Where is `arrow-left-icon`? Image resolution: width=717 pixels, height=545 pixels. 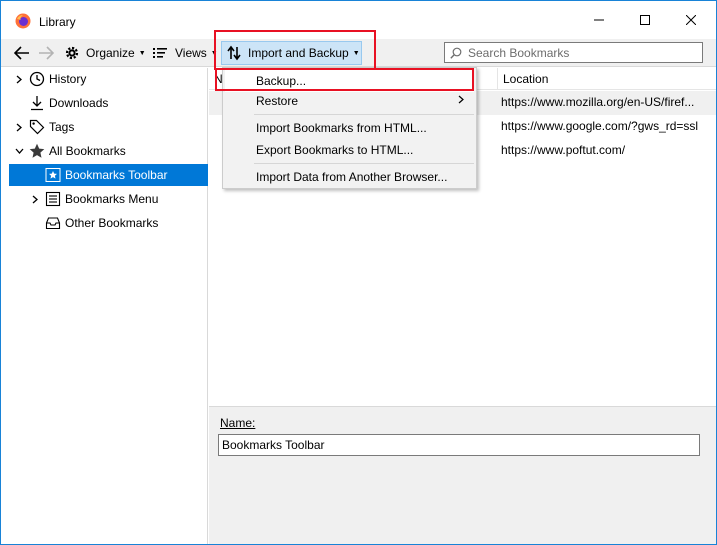 arrow-left-icon is located at coordinates (21, 53).